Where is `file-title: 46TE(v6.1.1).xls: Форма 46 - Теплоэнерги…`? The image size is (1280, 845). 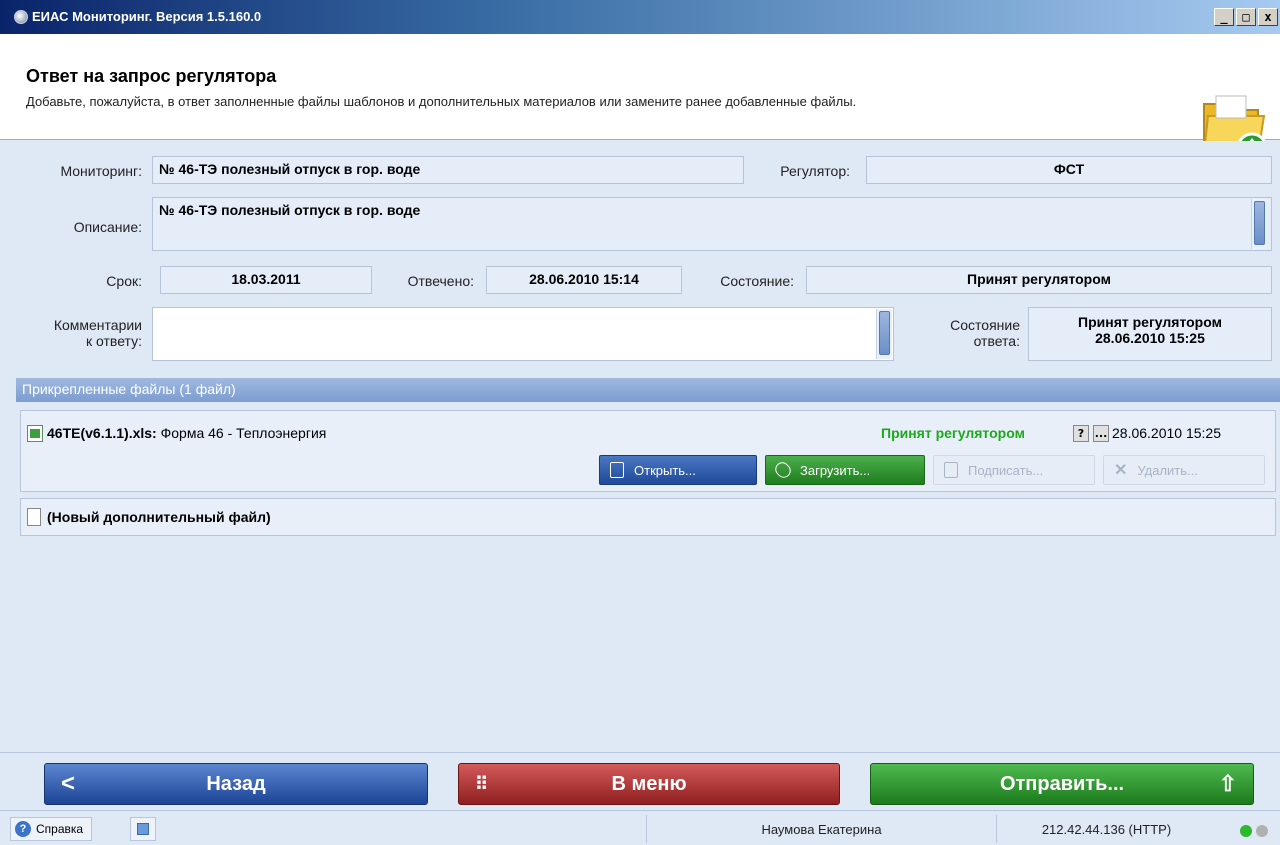
file-title: 46TE(v6.1.1).xls: Форма 46 - Теплоэнерги… is located at coordinates (186, 433).